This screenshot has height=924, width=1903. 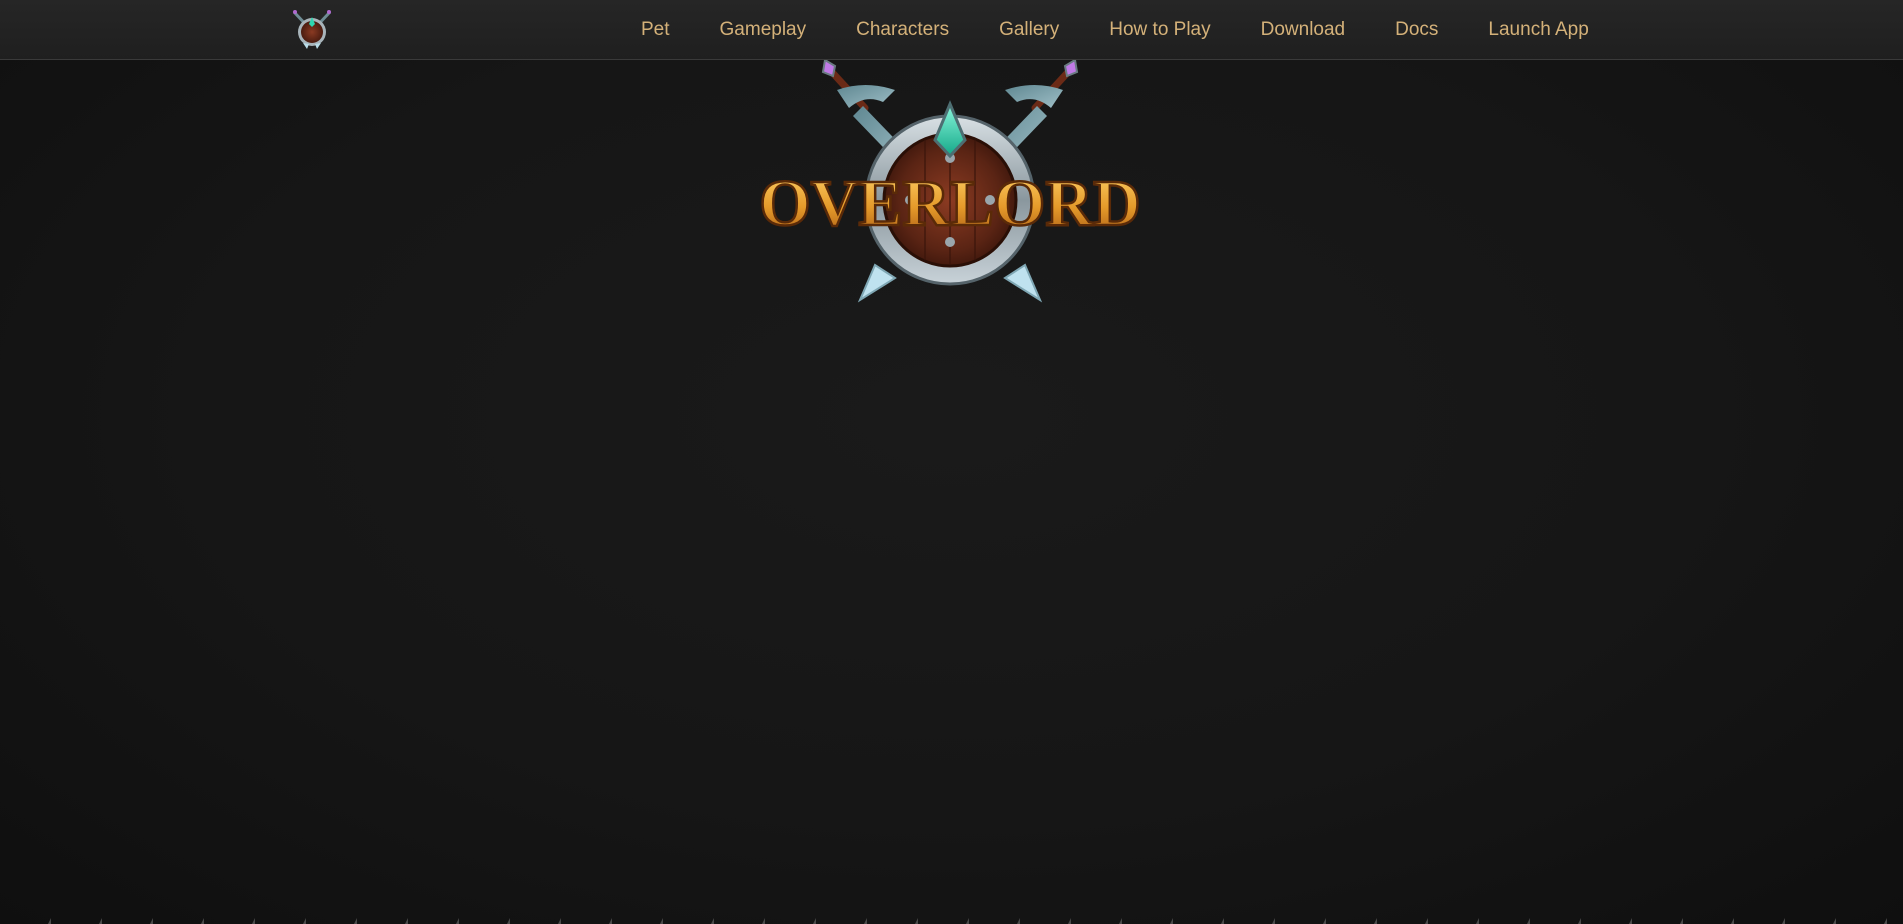 What do you see at coordinates (1159, 30) in the screenshot?
I see `nav-link-how-to-play: How to Play` at bounding box center [1159, 30].